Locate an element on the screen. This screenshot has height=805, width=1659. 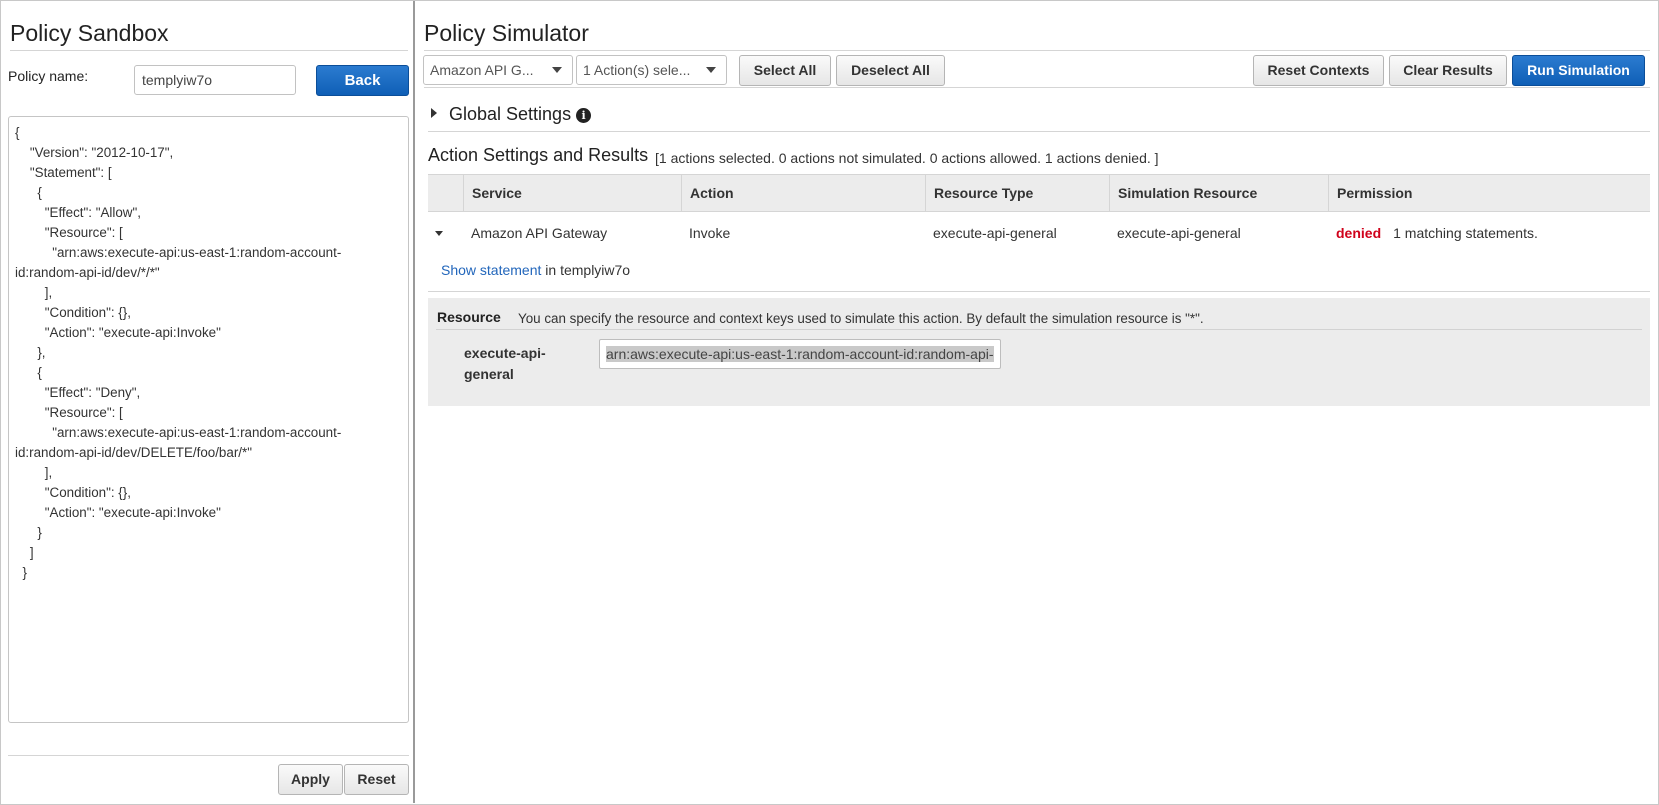
expand-row-icon is located at coordinates (439, 233).